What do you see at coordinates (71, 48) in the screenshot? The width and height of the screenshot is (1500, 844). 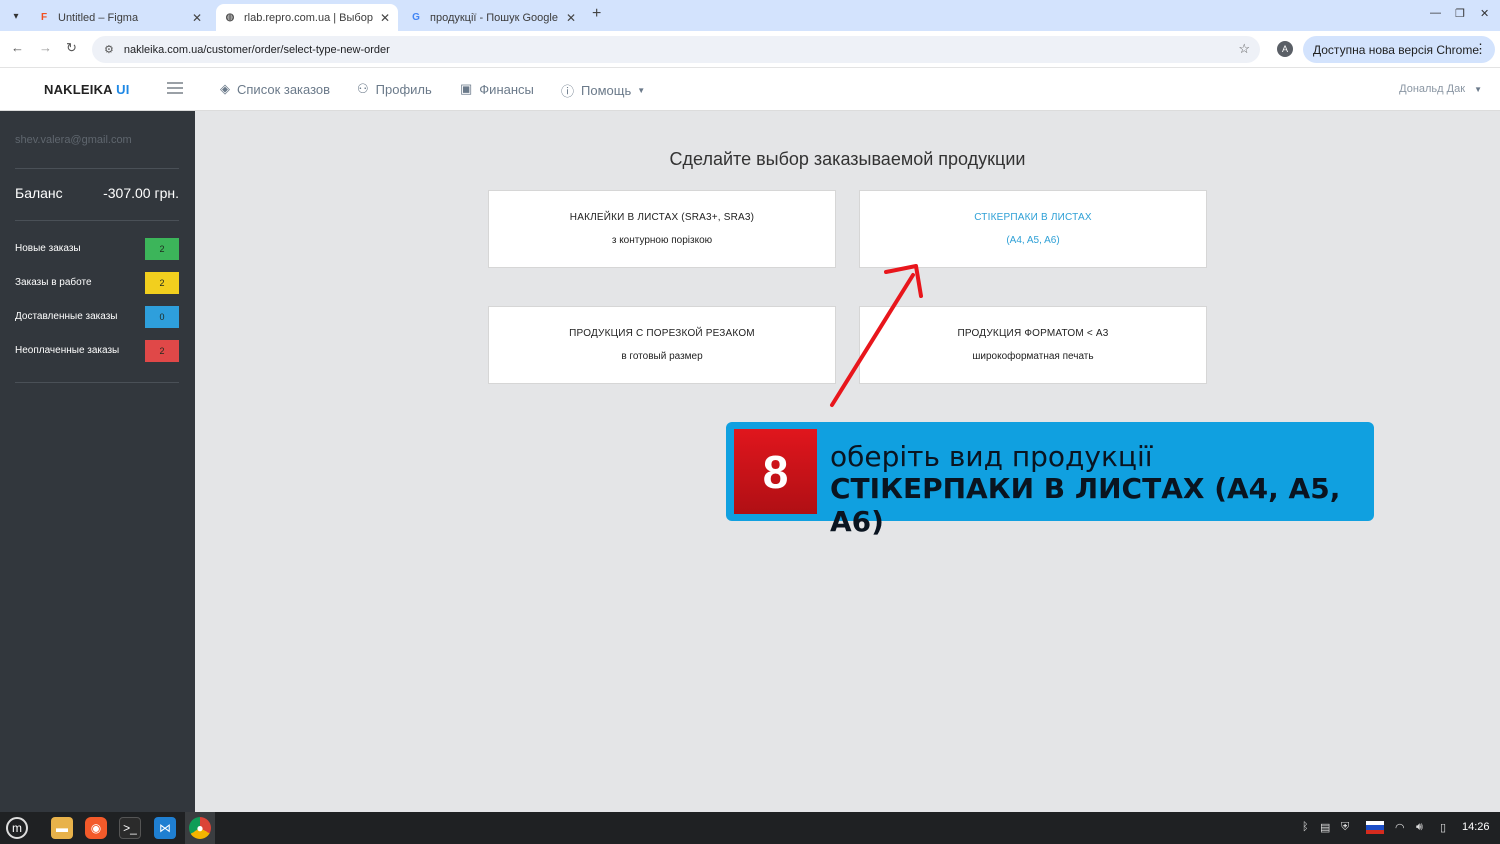 I see `reload-icon: ↻` at bounding box center [71, 48].